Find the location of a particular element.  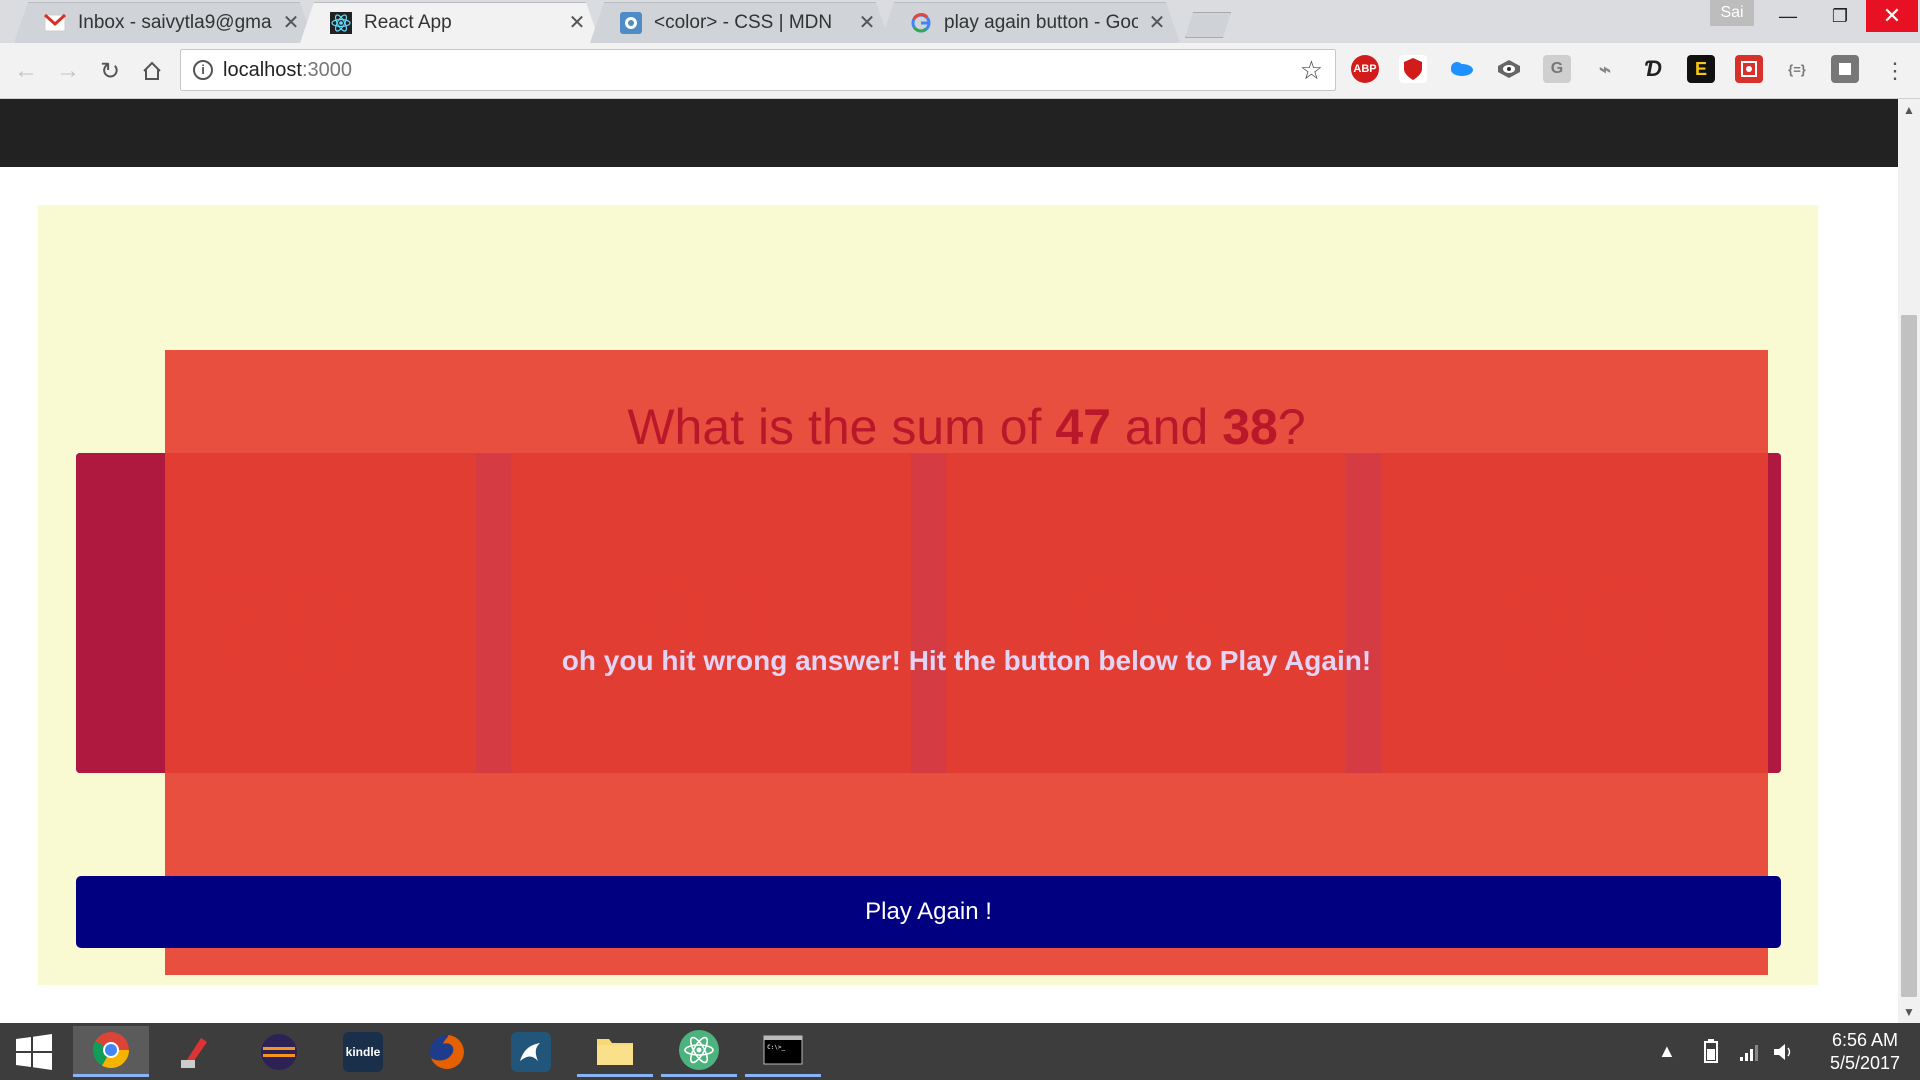

bookmark-star-icon: ☆ is located at coordinates (1311, 70).